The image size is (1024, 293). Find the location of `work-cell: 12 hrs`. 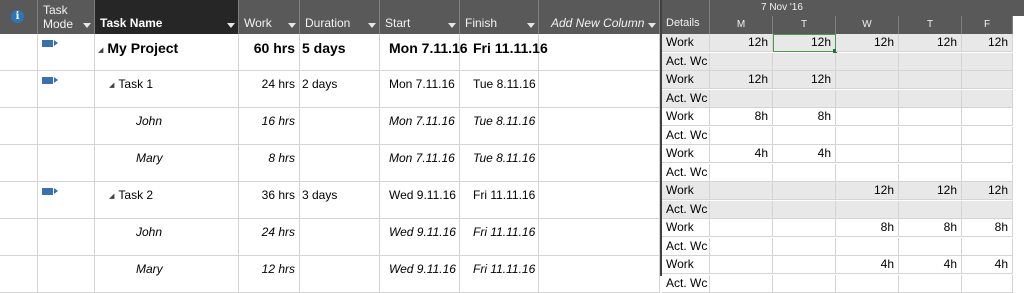

work-cell: 12 hrs is located at coordinates (269, 274).